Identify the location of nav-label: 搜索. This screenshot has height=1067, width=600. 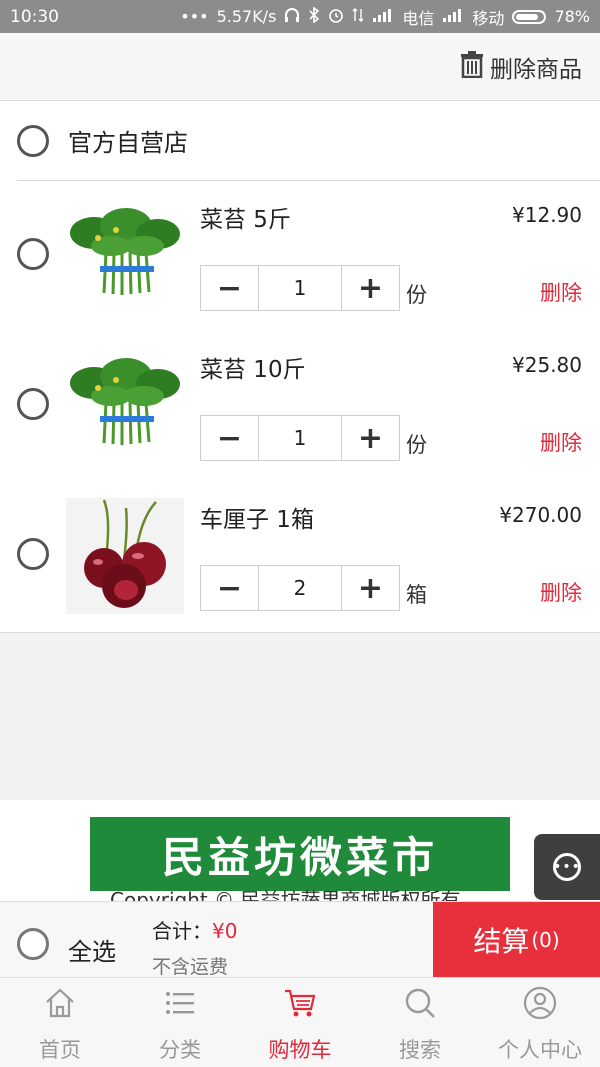
(420, 1050).